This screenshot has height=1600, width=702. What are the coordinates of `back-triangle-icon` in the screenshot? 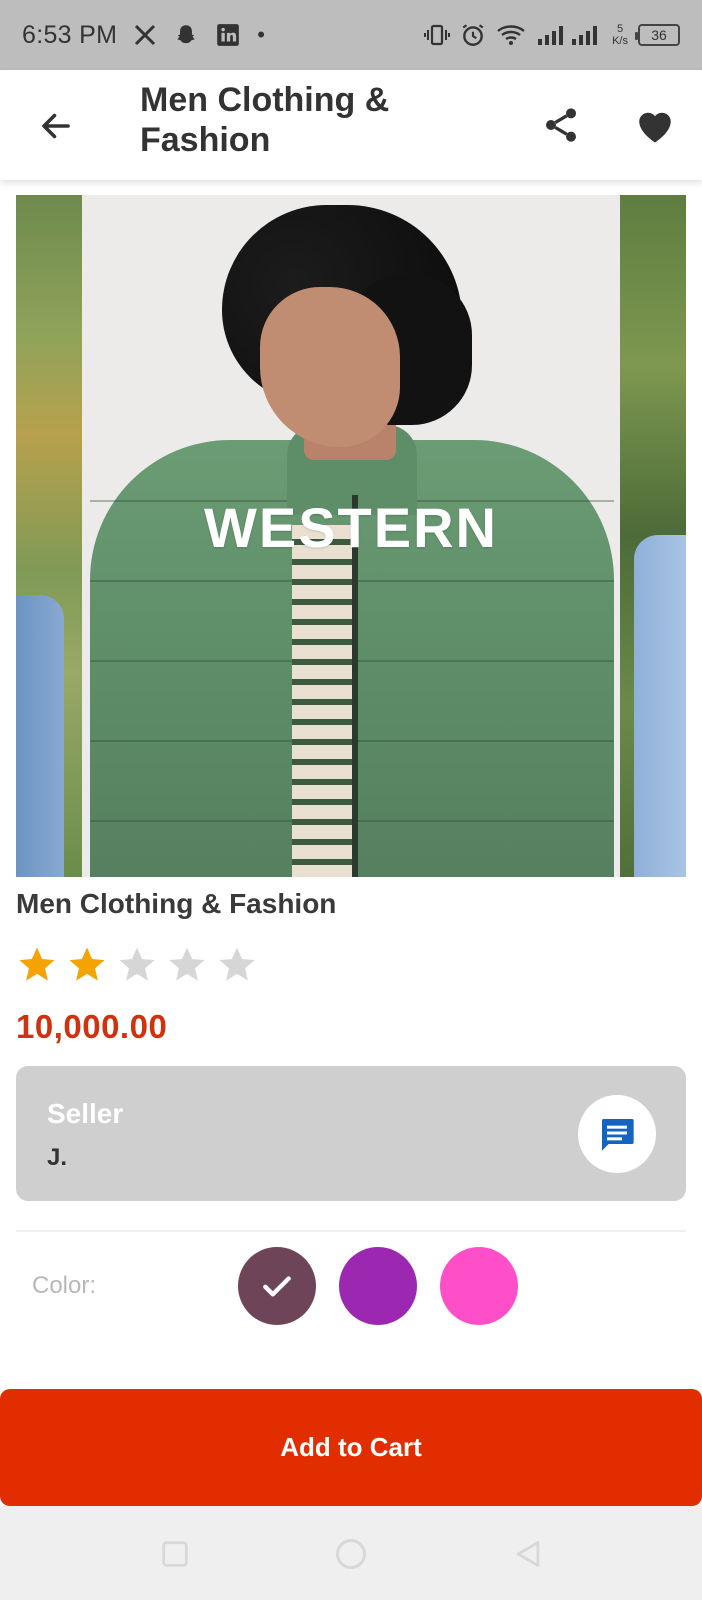 It's located at (528, 1554).